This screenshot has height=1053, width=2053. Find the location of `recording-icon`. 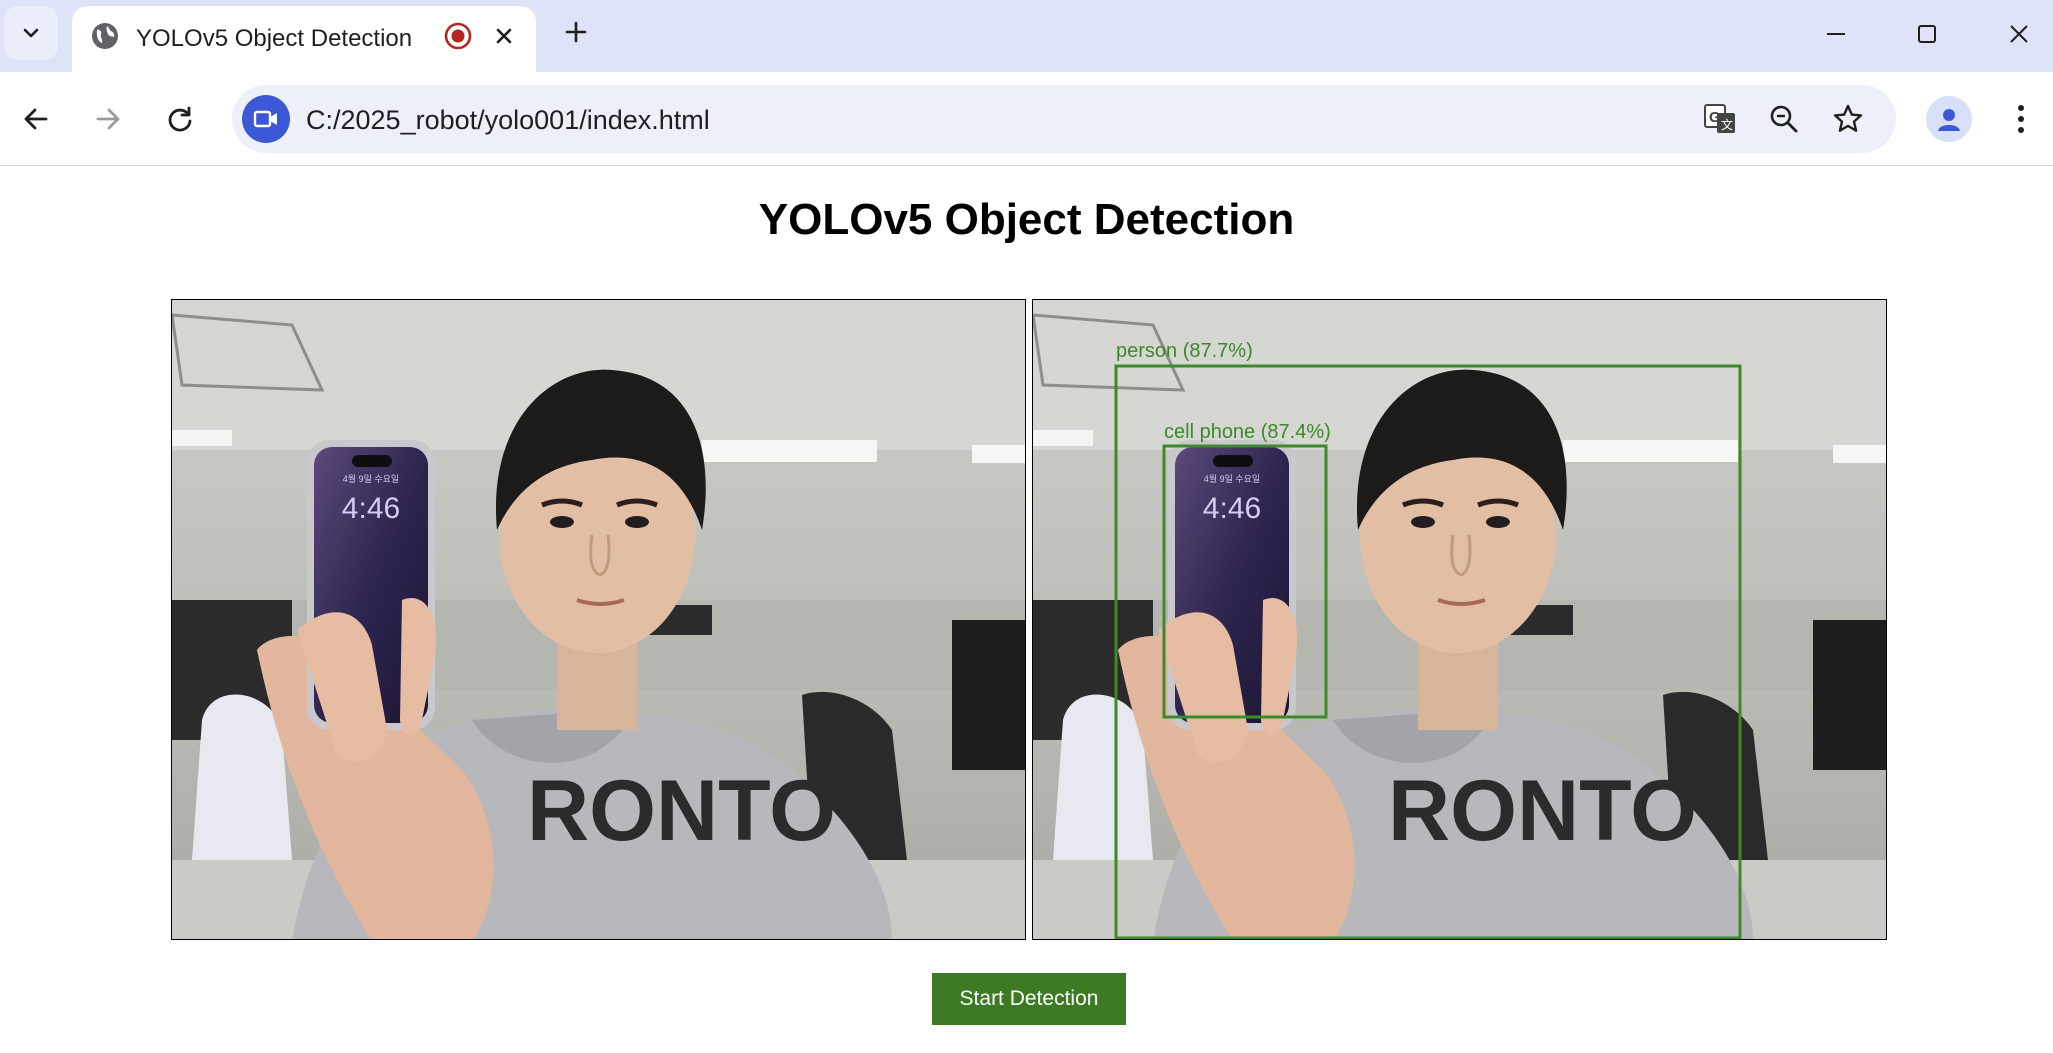

recording-icon is located at coordinates (458, 36).